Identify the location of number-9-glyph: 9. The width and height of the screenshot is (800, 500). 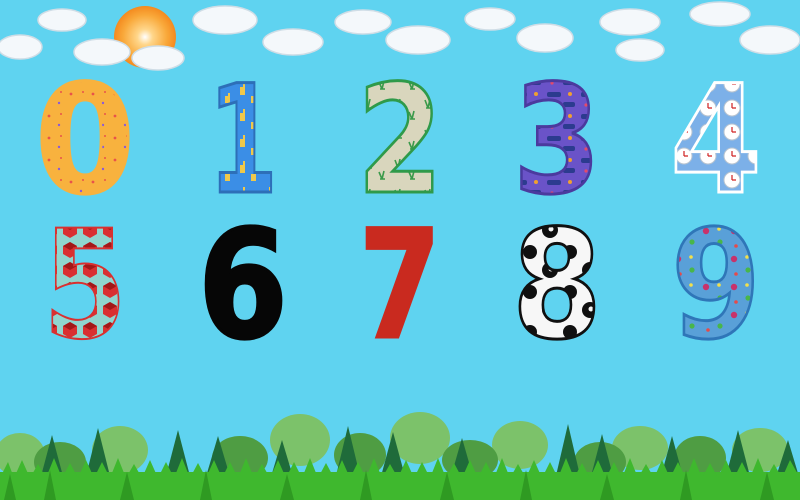
(716, 286).